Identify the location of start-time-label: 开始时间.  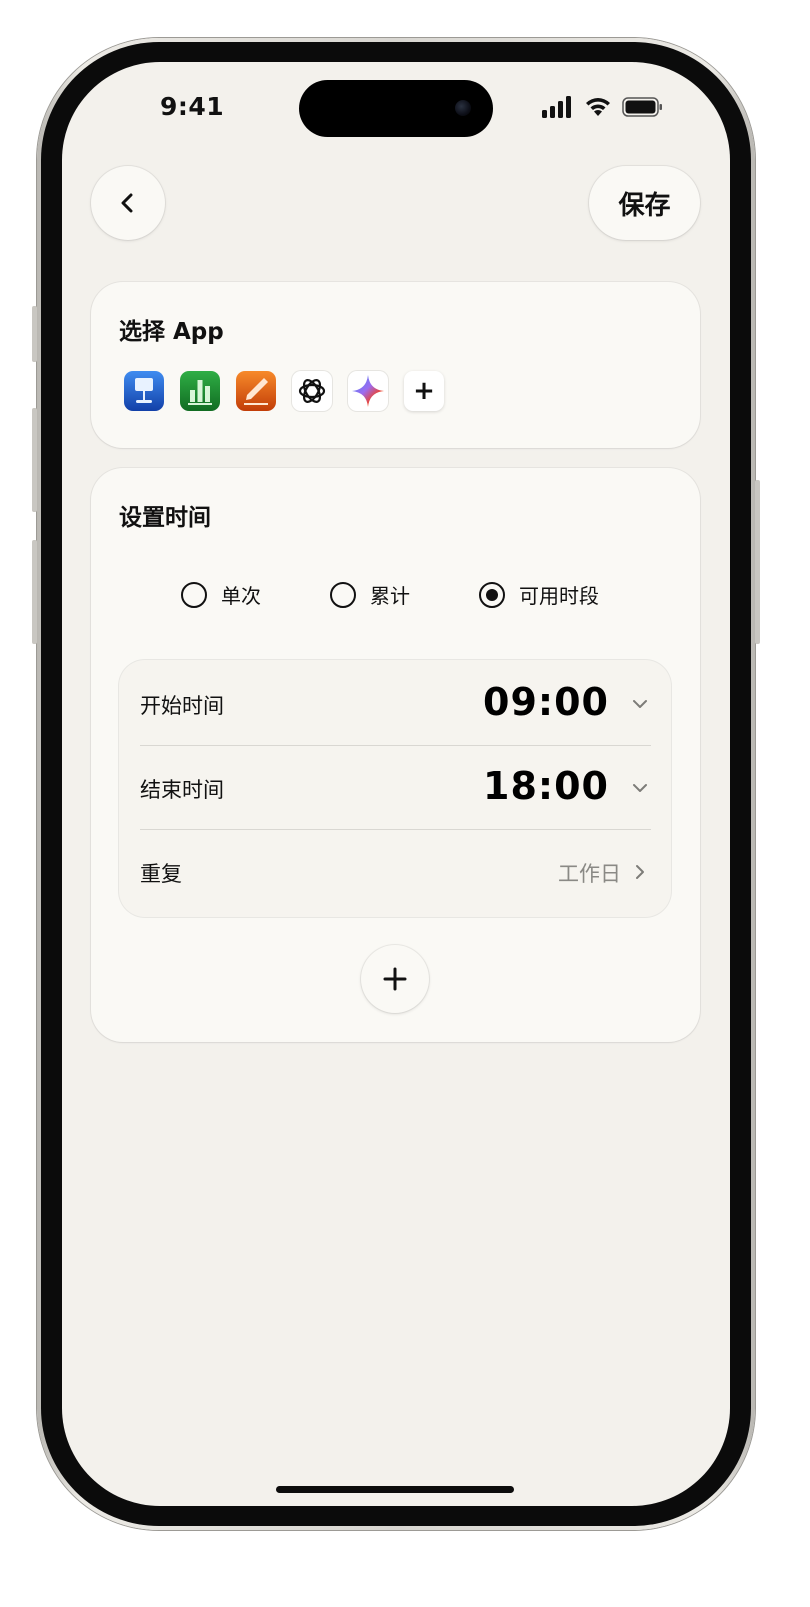
(182, 706).